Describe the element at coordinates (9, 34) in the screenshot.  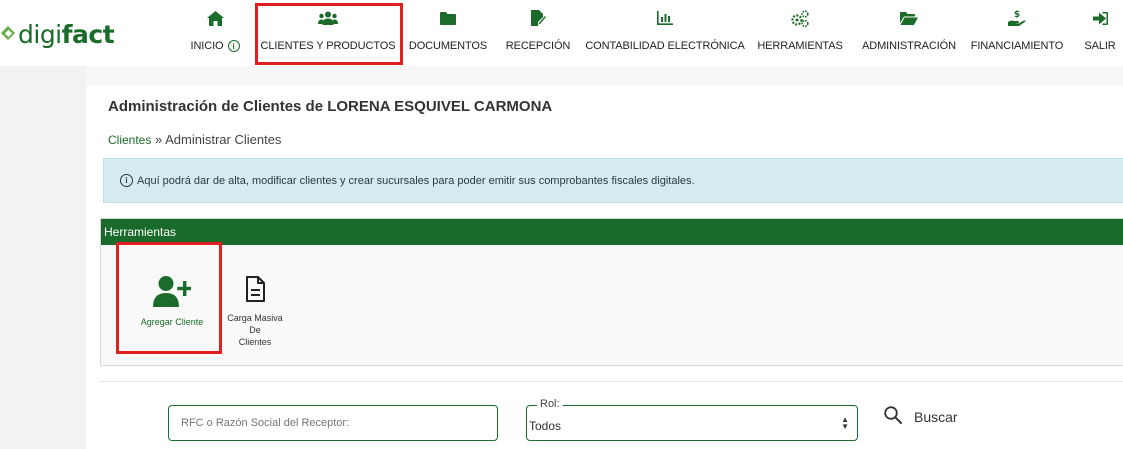
I see `logo-mark-icon` at that location.